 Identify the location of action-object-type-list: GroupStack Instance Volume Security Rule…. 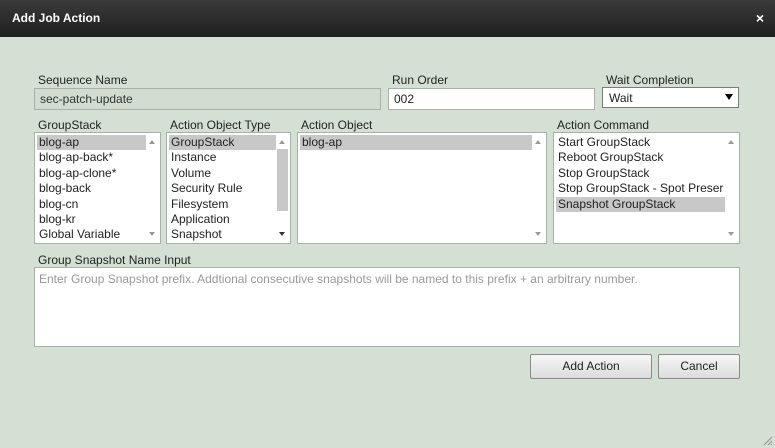
(228, 188).